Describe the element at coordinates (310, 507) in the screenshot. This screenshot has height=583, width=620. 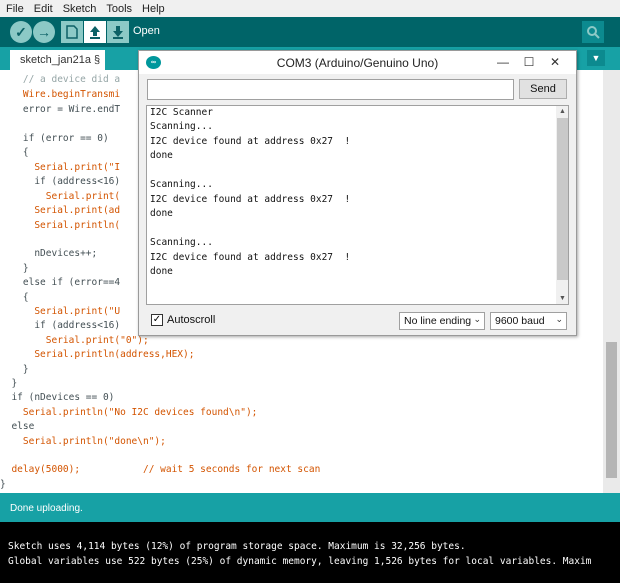
I see `status-bar: Done uploading.` at that location.